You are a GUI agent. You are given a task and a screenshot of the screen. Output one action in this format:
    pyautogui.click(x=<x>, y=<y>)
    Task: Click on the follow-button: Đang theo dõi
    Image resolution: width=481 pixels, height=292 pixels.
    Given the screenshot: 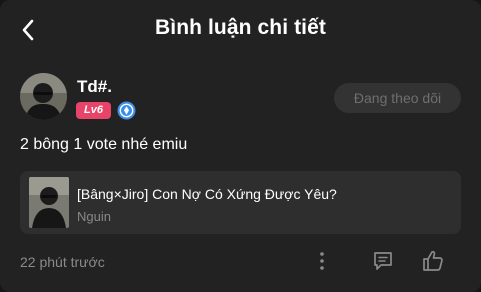 What is the action you would take?
    pyautogui.click(x=397, y=98)
    